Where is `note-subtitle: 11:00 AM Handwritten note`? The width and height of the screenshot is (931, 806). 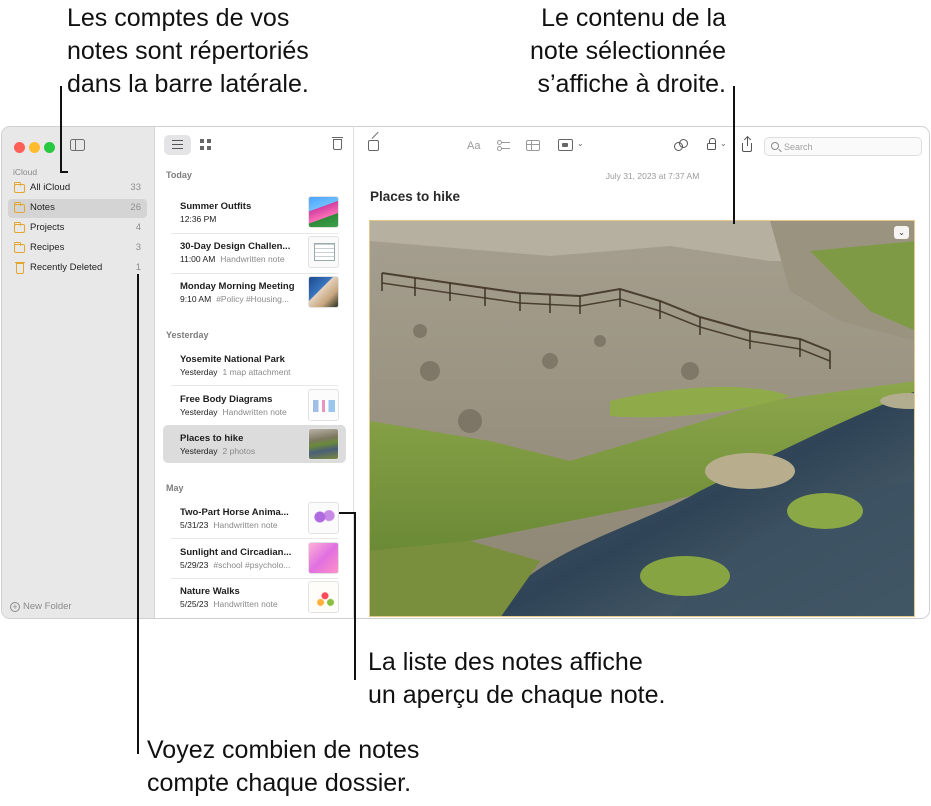
note-subtitle: 11:00 AM Handwritten note is located at coordinates (242, 259).